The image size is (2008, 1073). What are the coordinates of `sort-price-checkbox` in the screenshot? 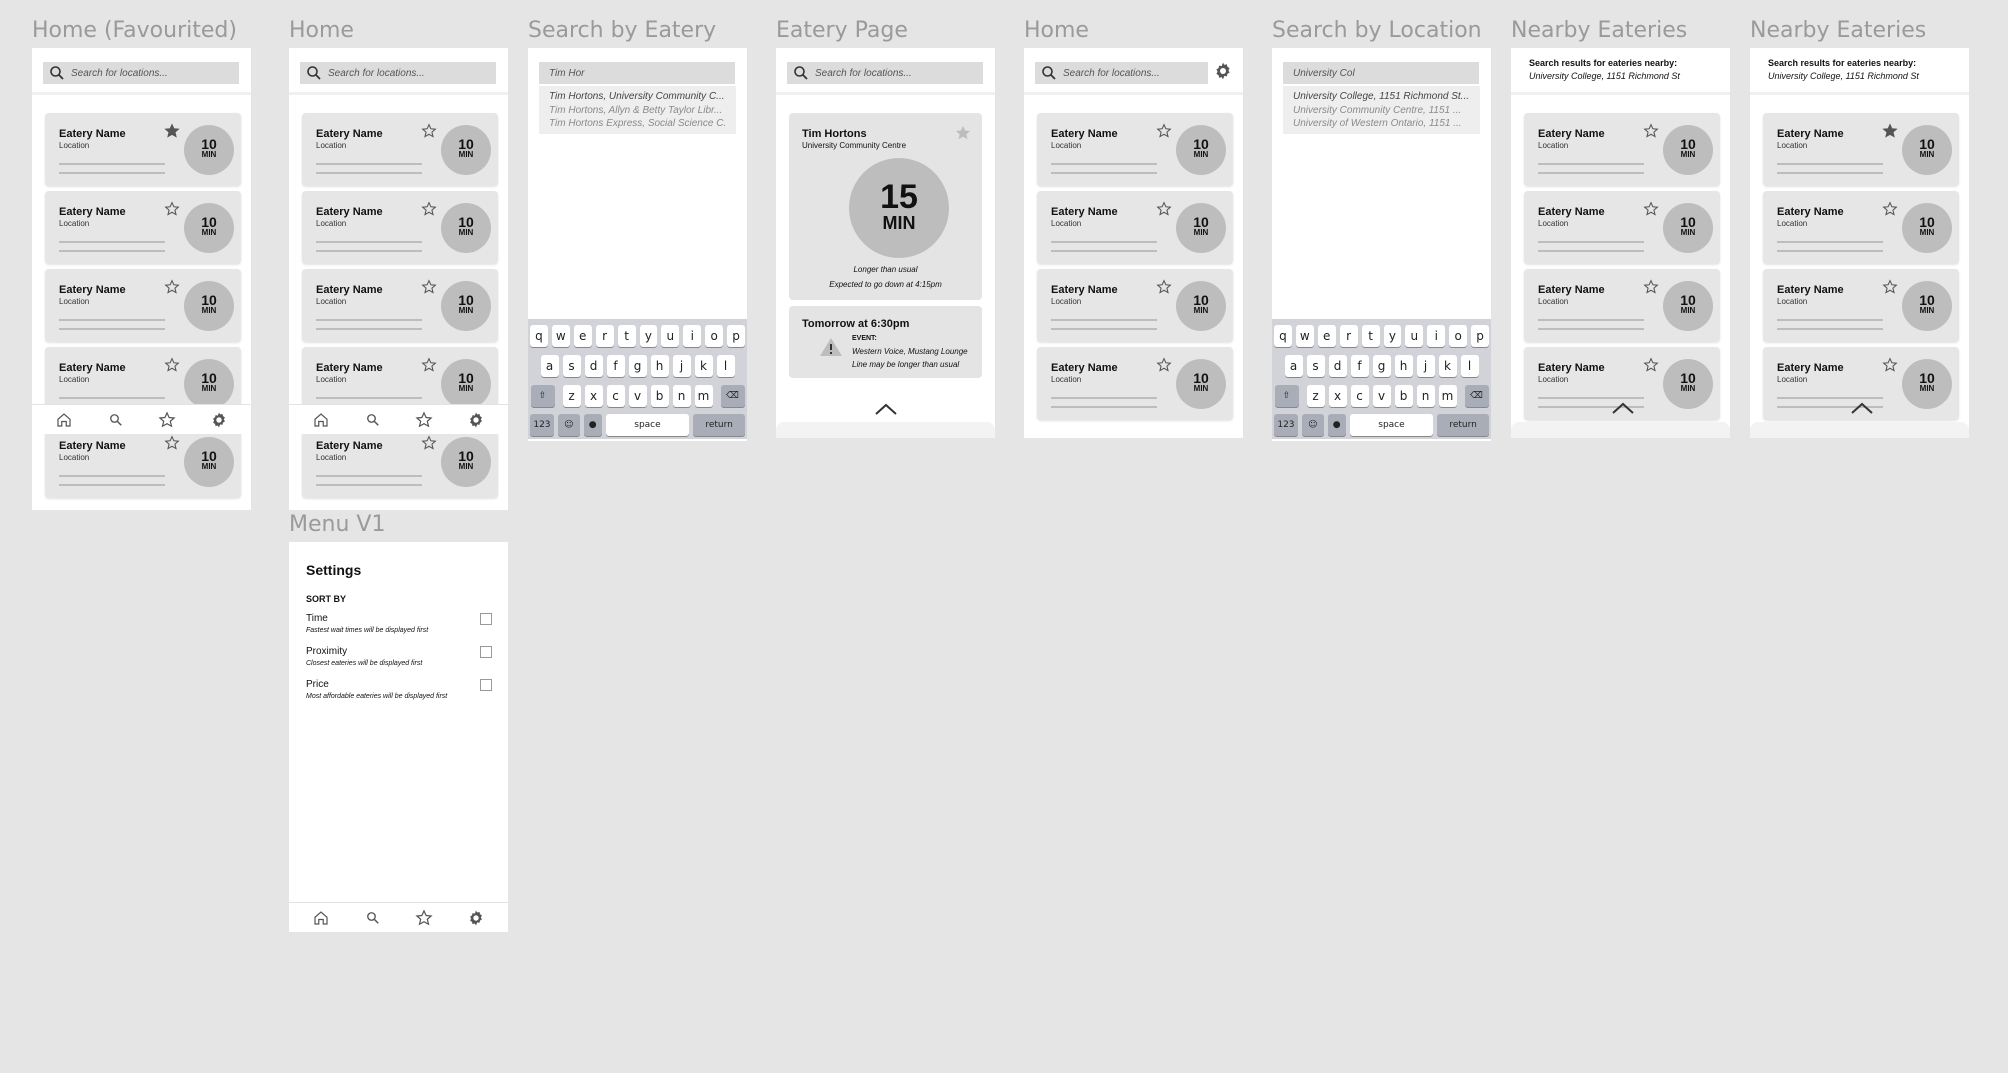 It's located at (486, 685).